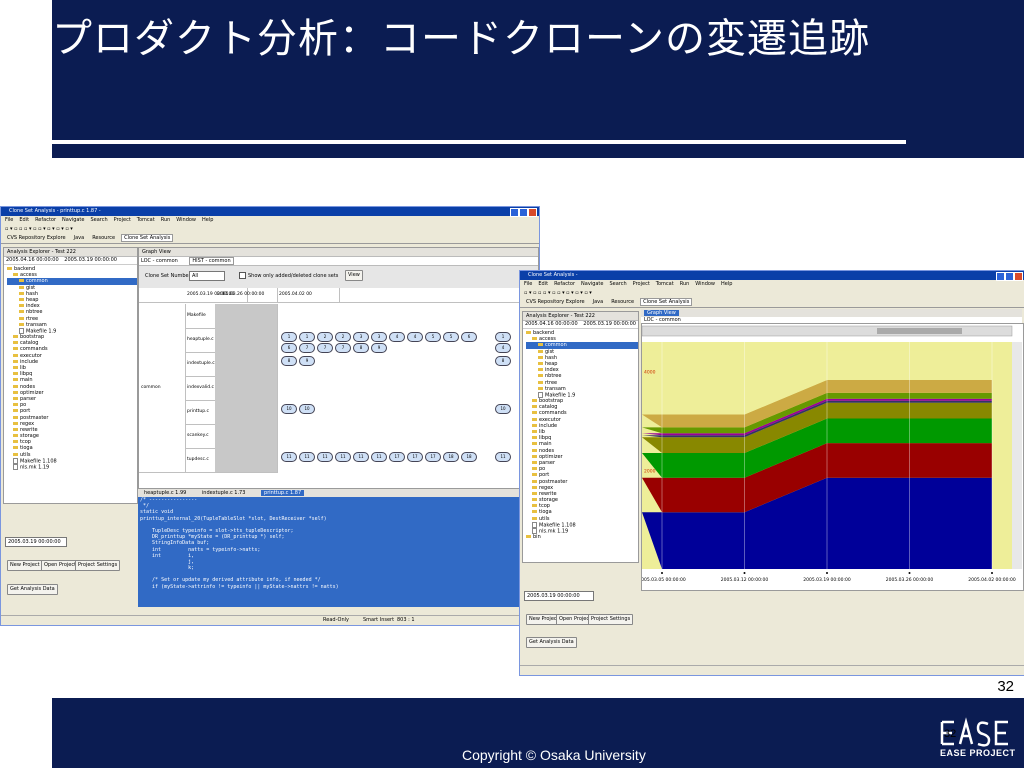  I want to click on editor-tab-printtup: printtup.c 1.87, so click(283, 493).